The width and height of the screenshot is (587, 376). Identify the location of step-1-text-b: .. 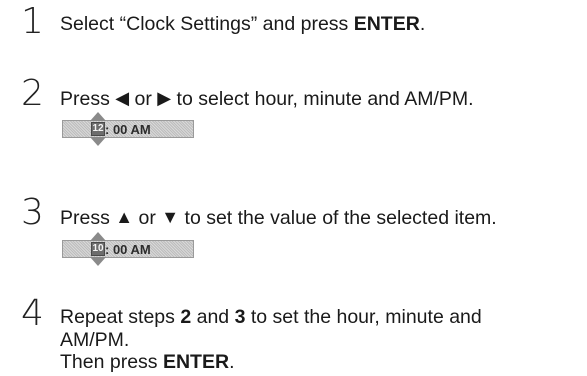
(422, 24).